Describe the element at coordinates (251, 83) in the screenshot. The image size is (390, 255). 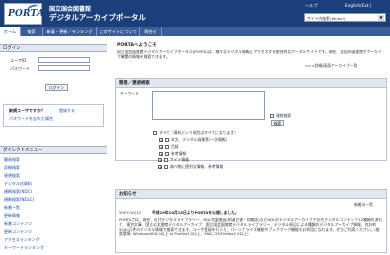
I see `search-panel-heading: 簡易／連想検索` at that location.